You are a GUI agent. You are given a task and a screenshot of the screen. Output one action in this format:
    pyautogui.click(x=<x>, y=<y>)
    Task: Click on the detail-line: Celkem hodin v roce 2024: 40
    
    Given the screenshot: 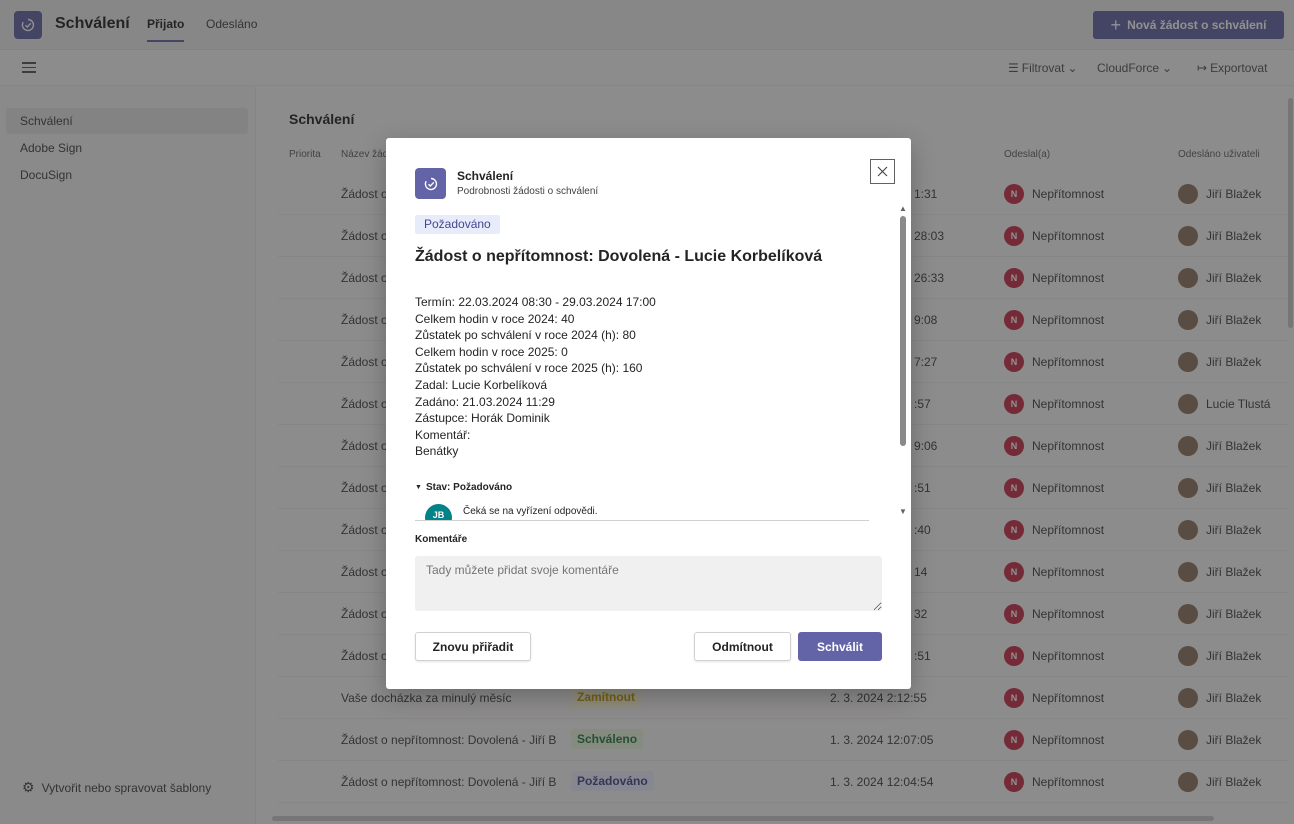 What is the action you would take?
    pyautogui.click(x=495, y=318)
    